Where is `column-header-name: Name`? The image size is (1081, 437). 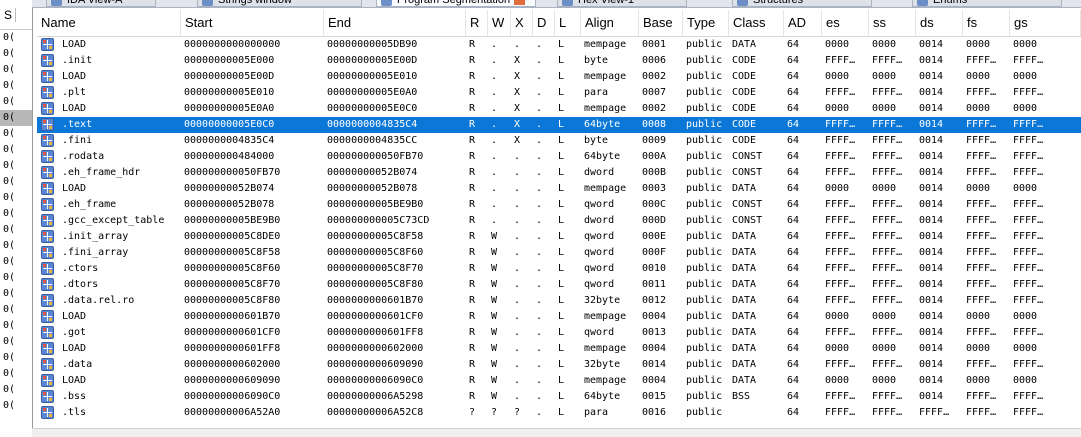
column-header-name: Name is located at coordinates (109, 23).